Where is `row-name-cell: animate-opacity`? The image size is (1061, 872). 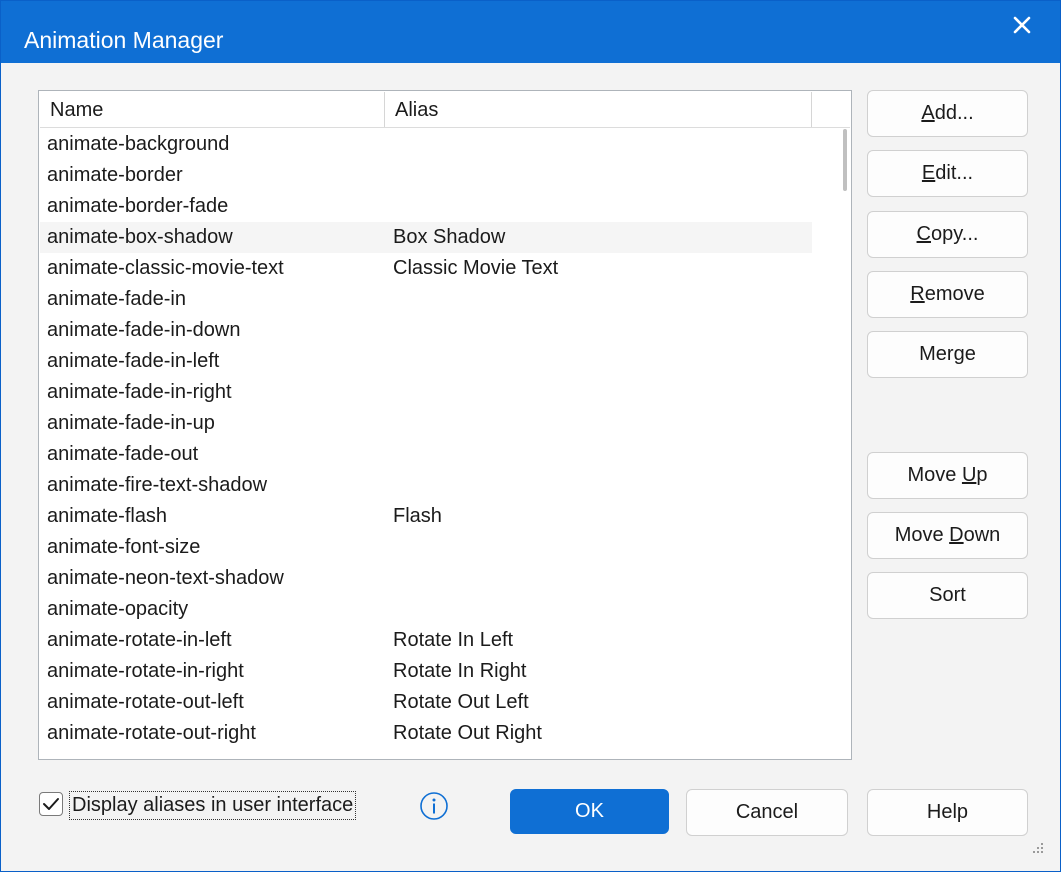
row-name-cell: animate-opacity is located at coordinates (118, 609).